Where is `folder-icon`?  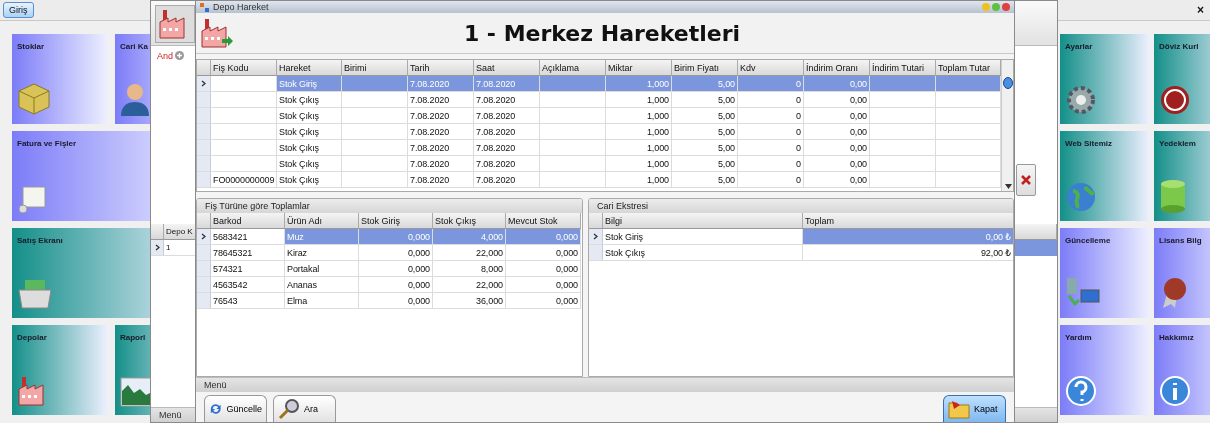 folder-icon is located at coordinates (959, 409).